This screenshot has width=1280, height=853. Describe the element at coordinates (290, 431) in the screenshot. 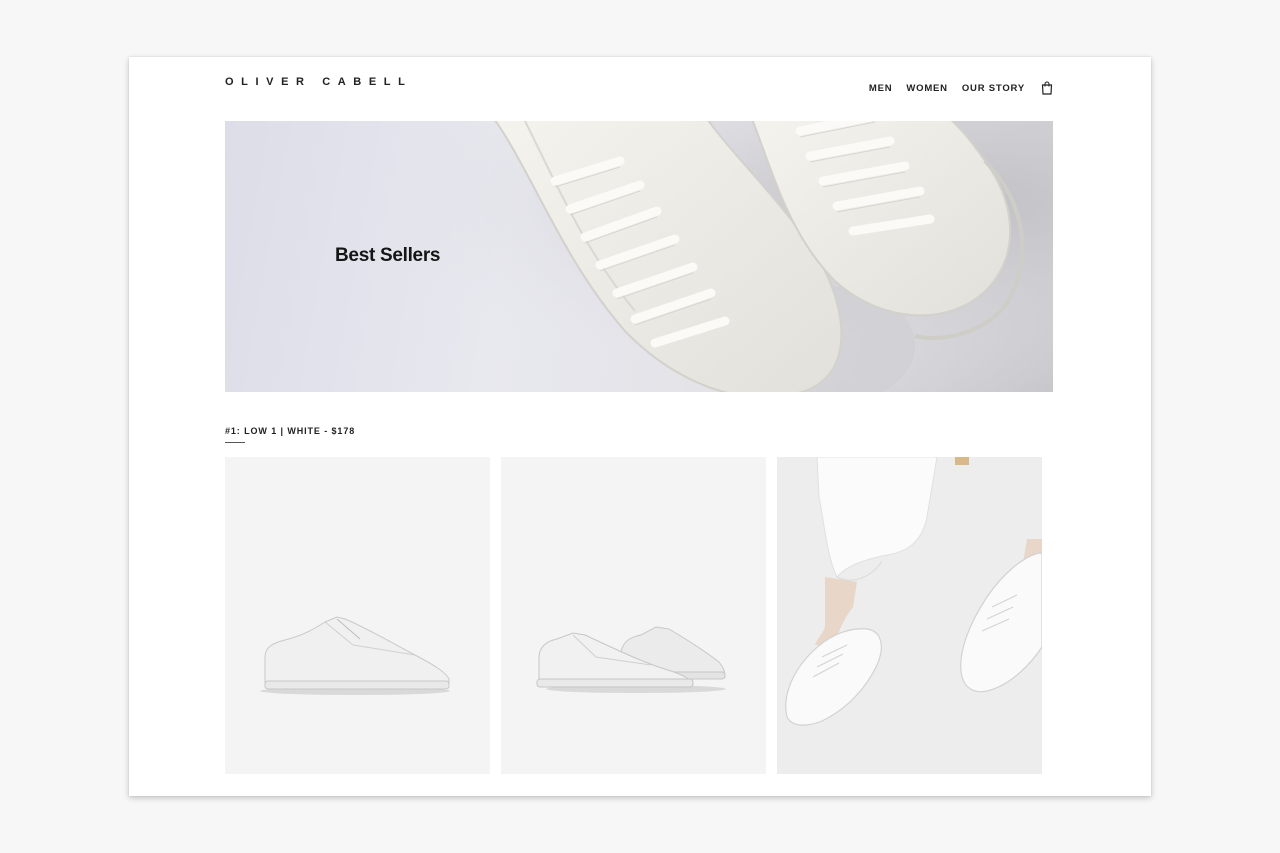

I see `product-heading: #1: LOW 1 | WHITE - $178` at that location.